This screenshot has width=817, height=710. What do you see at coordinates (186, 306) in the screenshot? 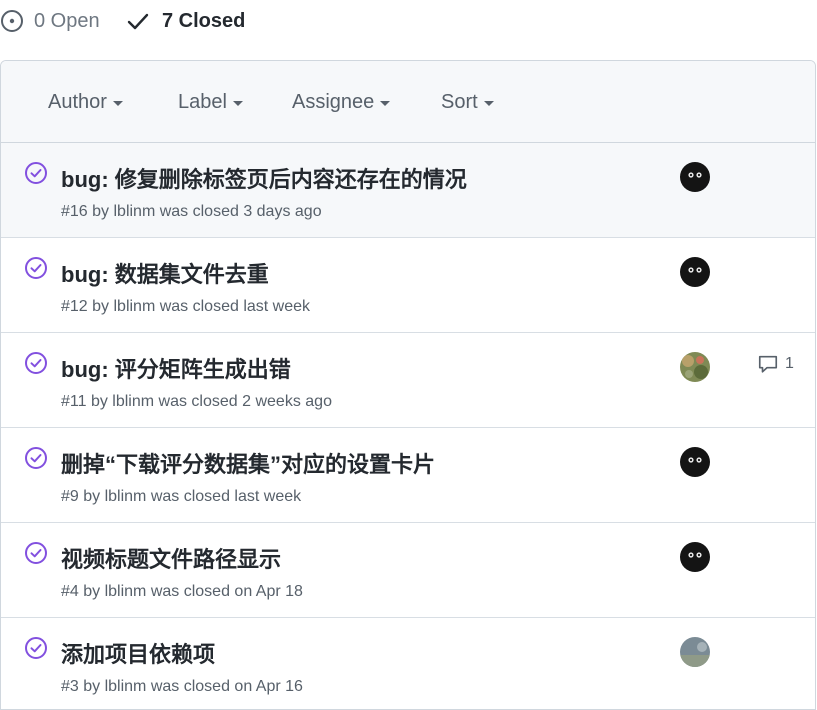
I see `issue-meta: #12 by lblinm was closed last week` at bounding box center [186, 306].